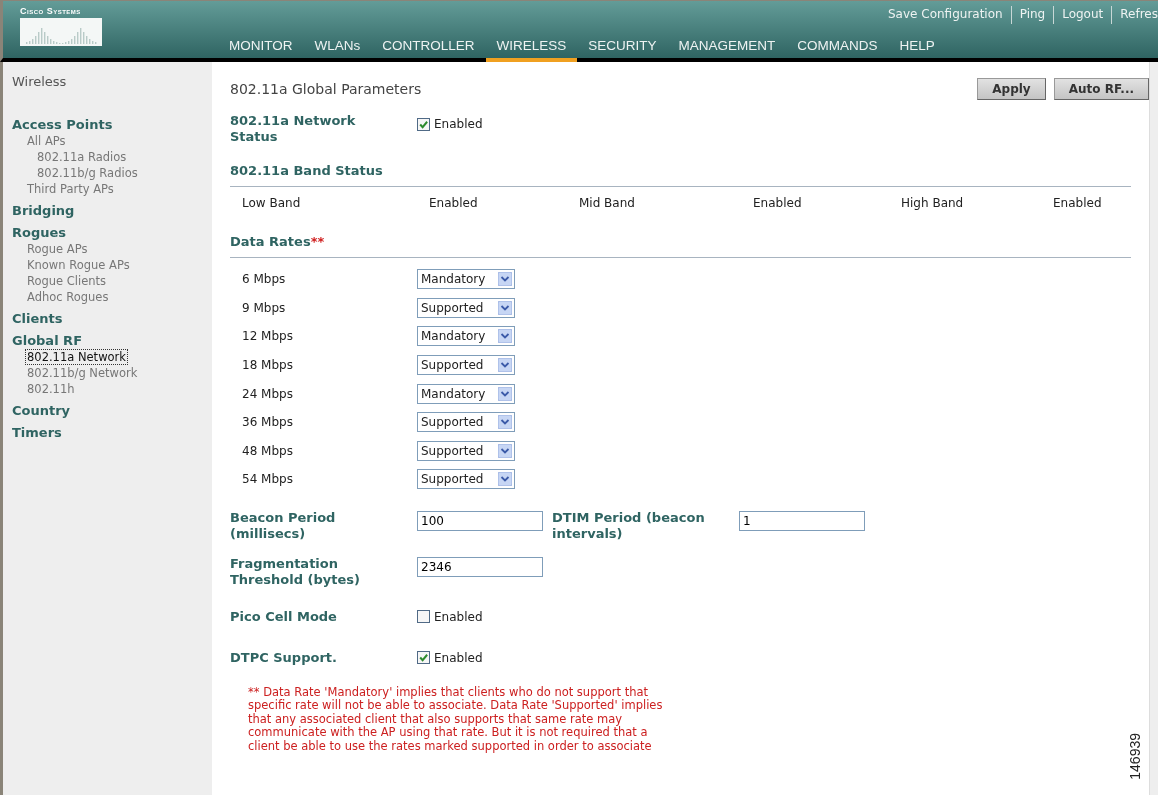 The height and width of the screenshot is (795, 1158). Describe the element at coordinates (945, 15) in the screenshot. I see `header-link: Save Configuration` at that location.